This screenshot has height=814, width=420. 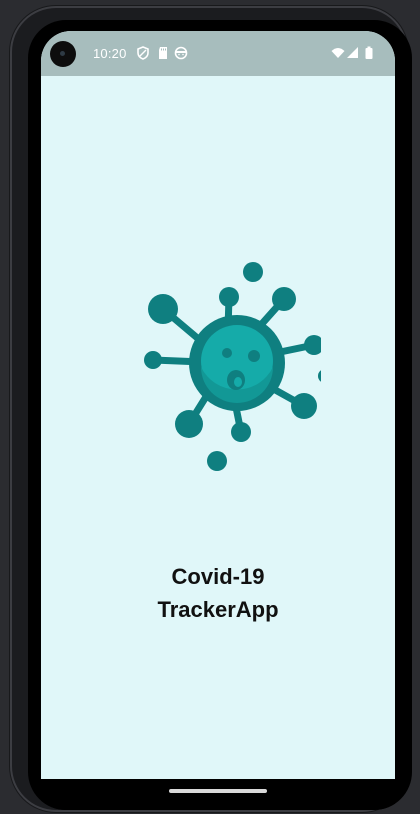 I want to click on virus-mouth-inner, so click(x=238, y=382).